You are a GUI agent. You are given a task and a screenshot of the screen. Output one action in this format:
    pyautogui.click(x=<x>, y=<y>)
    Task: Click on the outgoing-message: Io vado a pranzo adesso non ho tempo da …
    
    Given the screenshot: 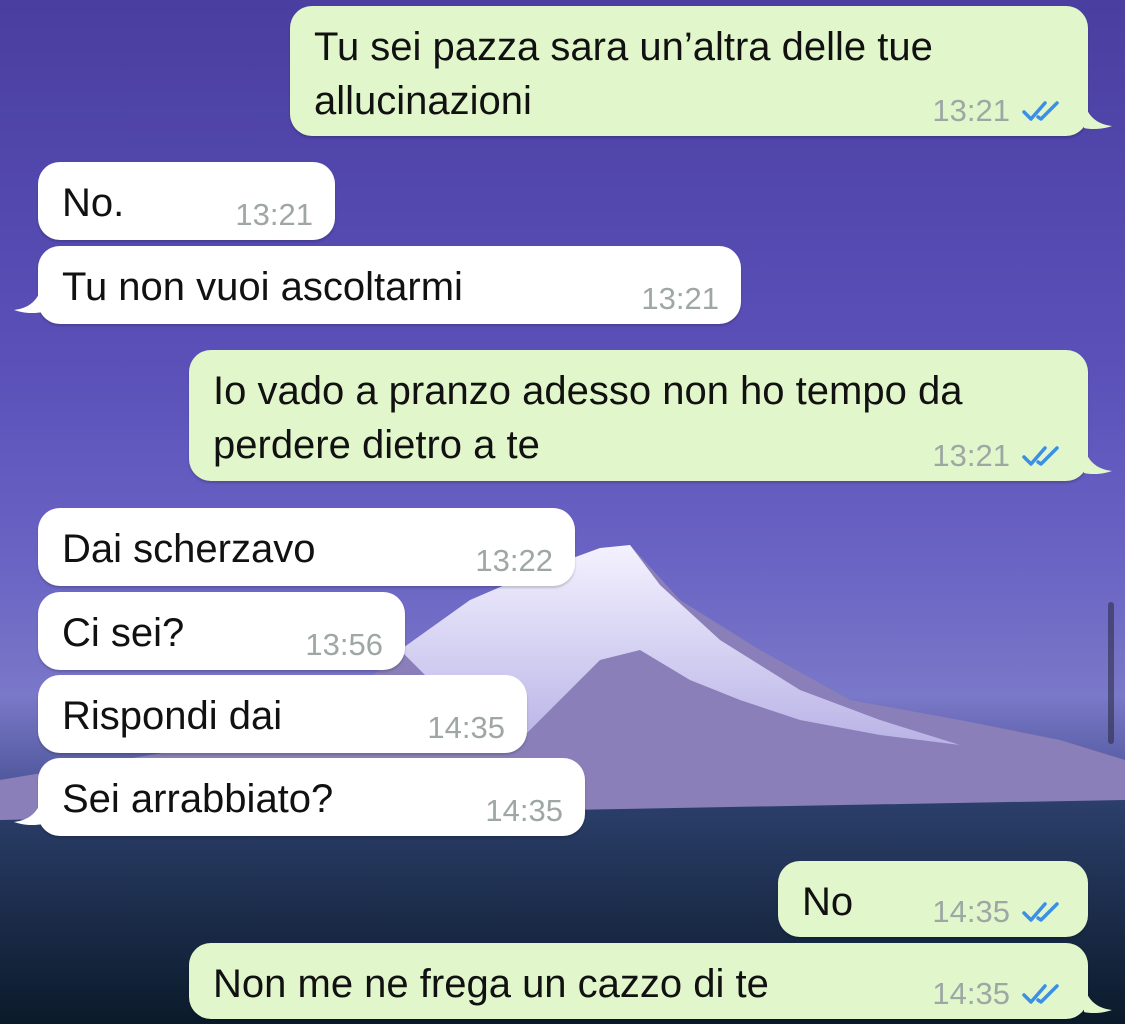 What is the action you would take?
    pyautogui.click(x=638, y=415)
    